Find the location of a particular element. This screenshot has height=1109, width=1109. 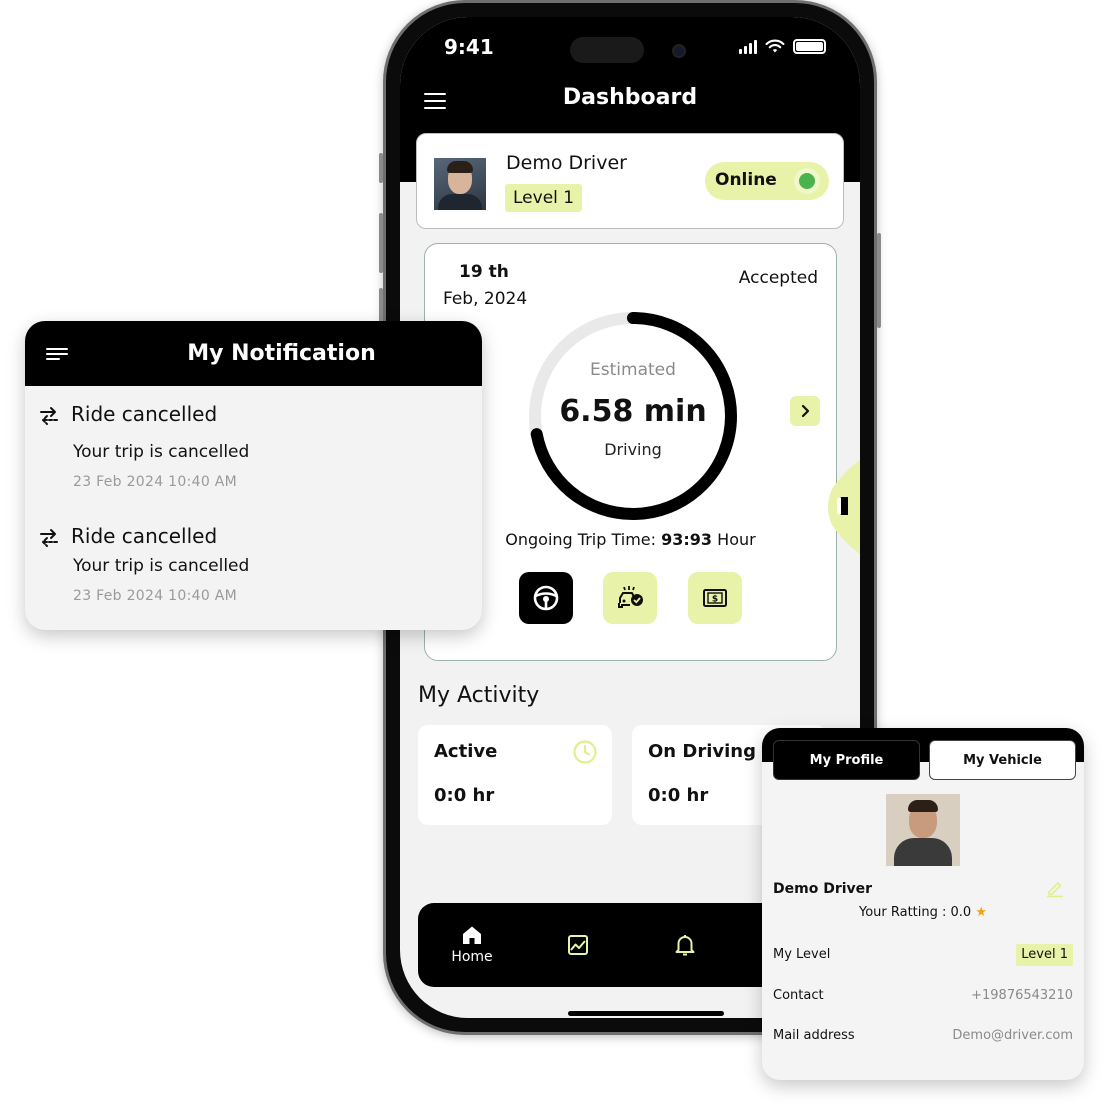

nav-stats is located at coordinates (578, 945).